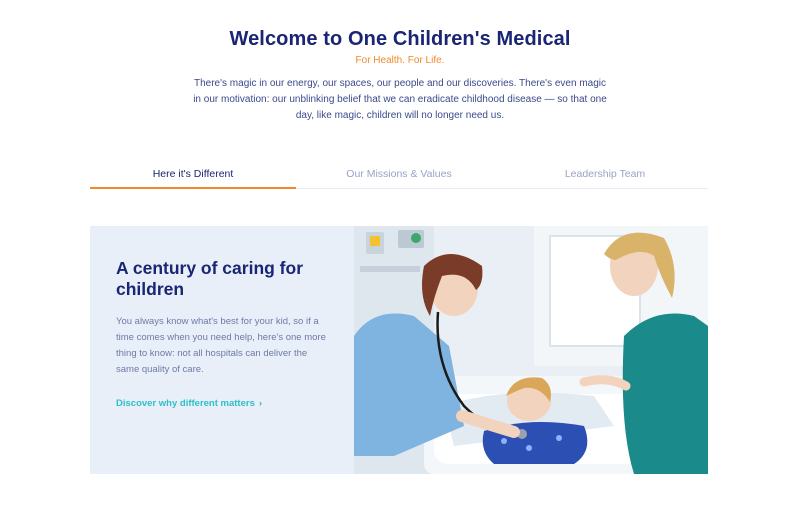 The width and height of the screenshot is (800, 510). I want to click on tagline: For Health. For Life., so click(400, 60).